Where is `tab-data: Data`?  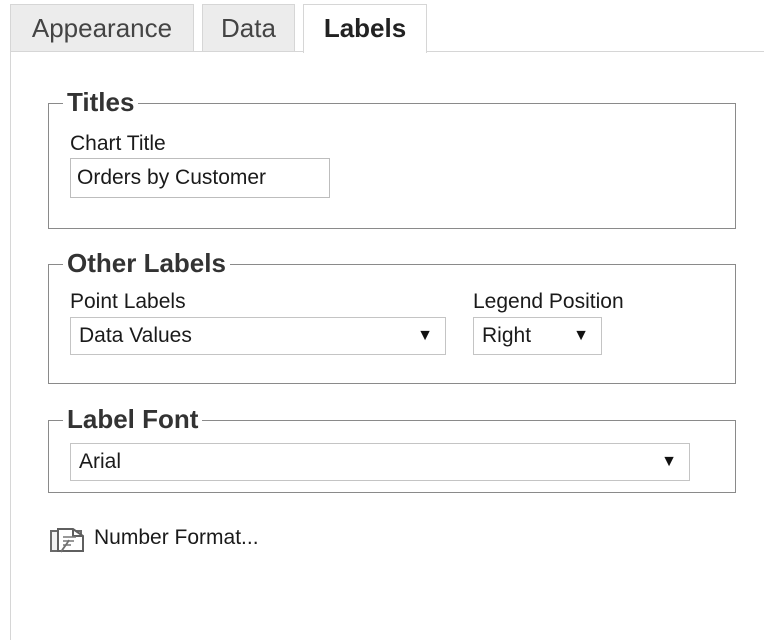
tab-data: Data is located at coordinates (248, 27).